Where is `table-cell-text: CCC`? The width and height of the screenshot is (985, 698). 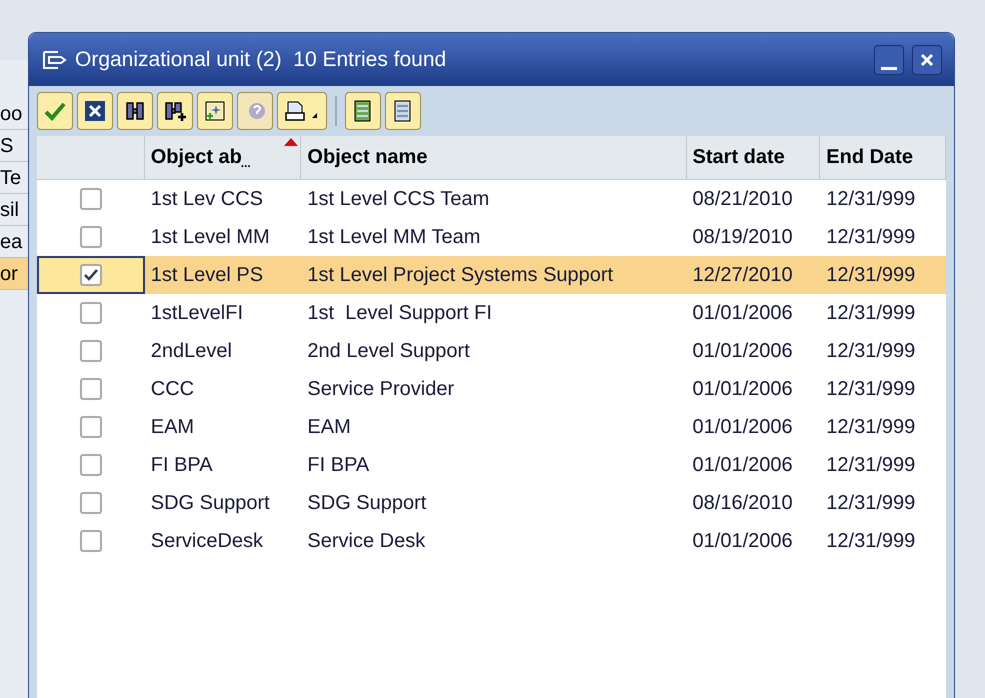 table-cell-text: CCC is located at coordinates (173, 389).